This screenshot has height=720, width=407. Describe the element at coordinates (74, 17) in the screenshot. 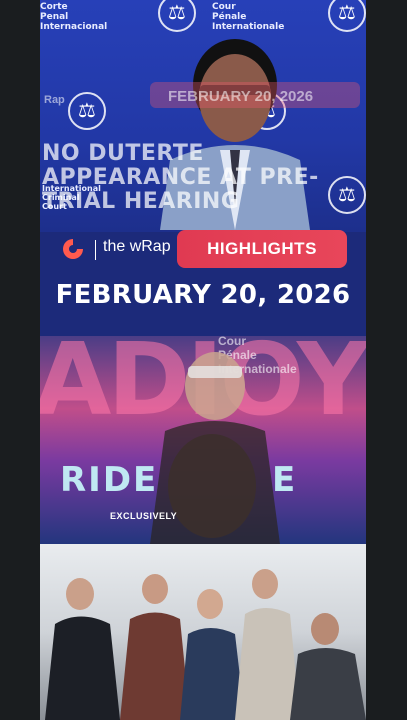

I see `icc-label-left: Corte Penal Internacional` at that location.